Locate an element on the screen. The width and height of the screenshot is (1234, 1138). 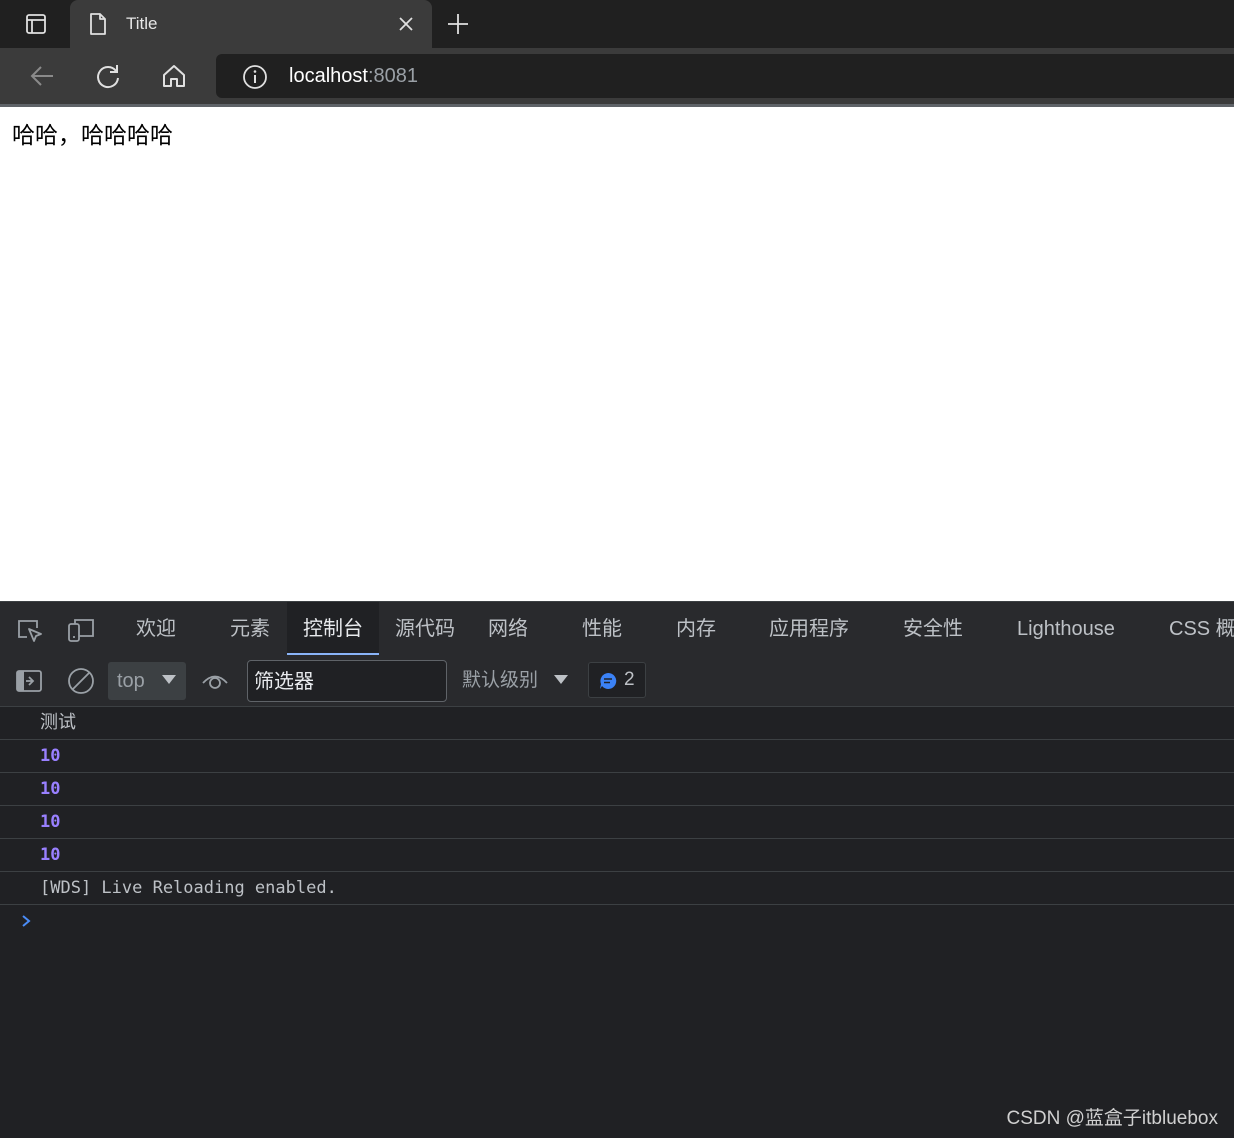
eye-icon is located at coordinates (215, 682).